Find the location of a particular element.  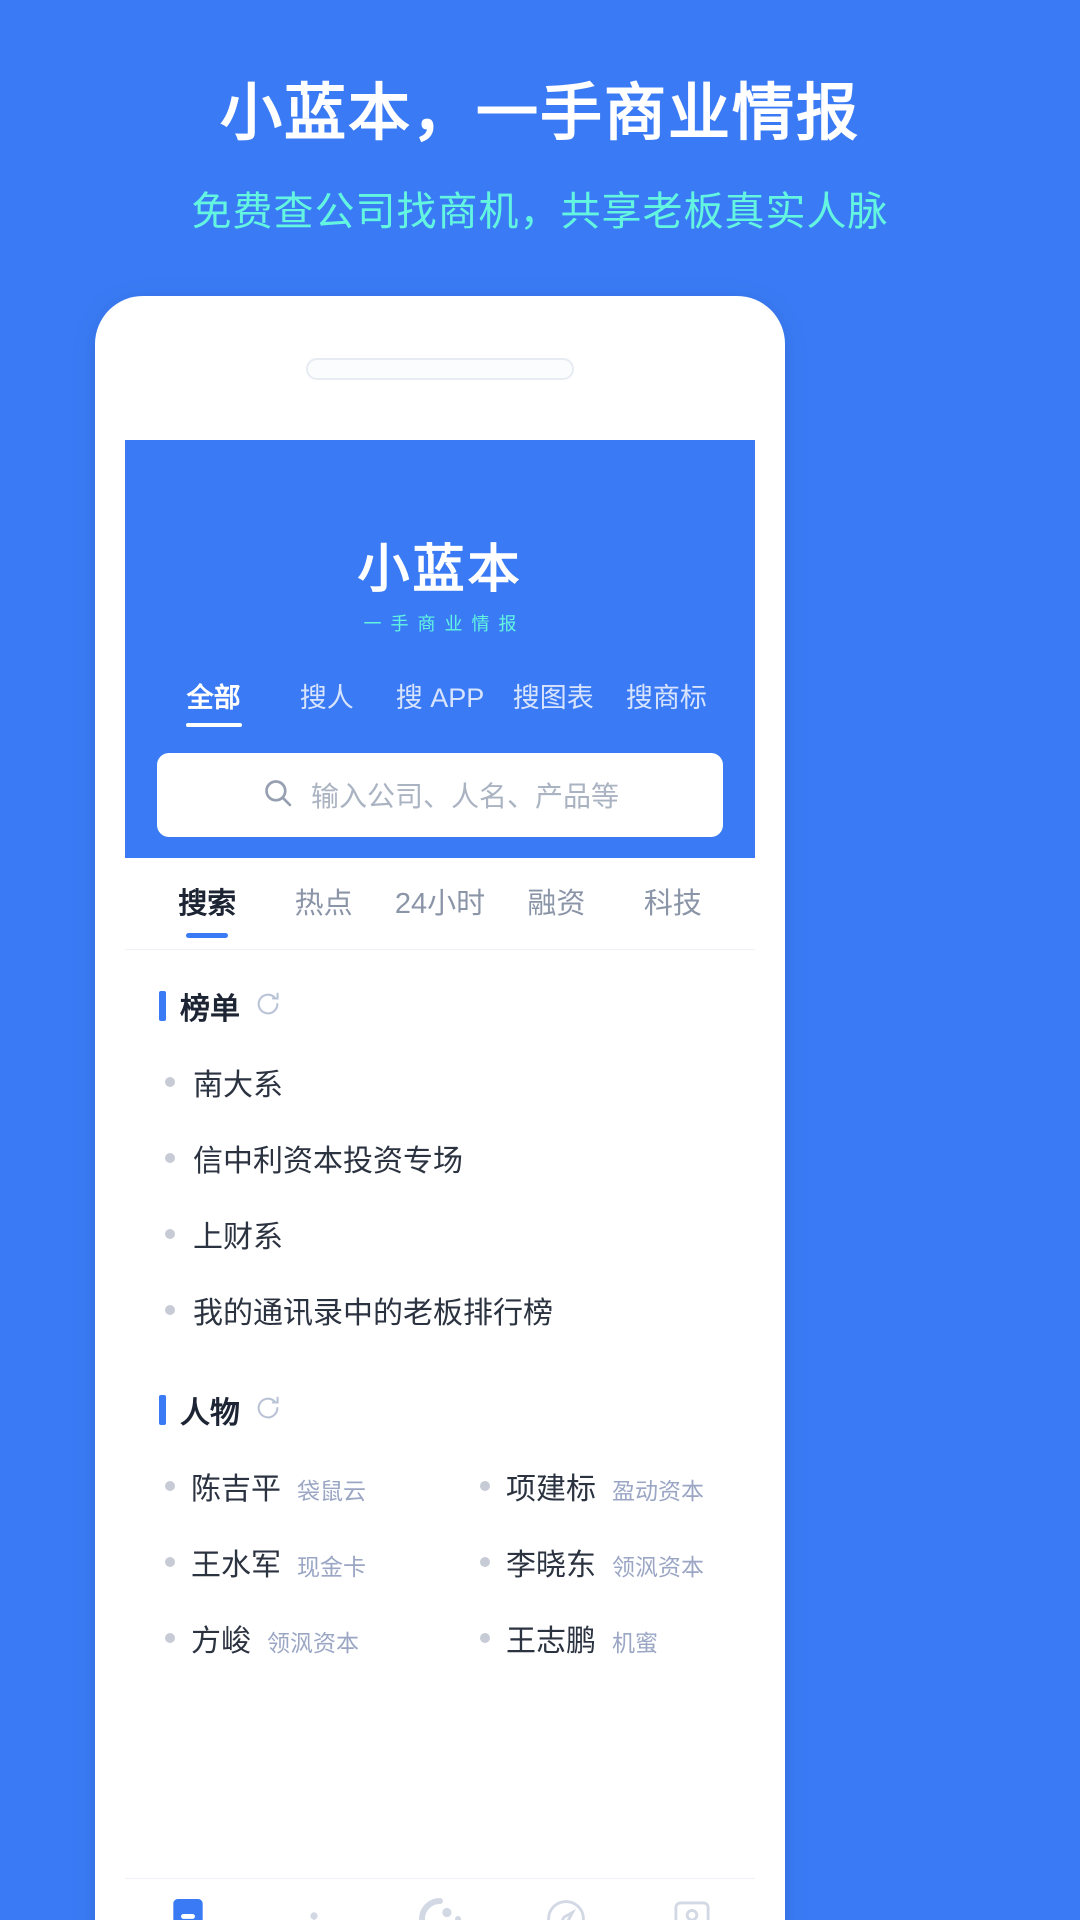

person-card-icon is located at coordinates (692, 1907).